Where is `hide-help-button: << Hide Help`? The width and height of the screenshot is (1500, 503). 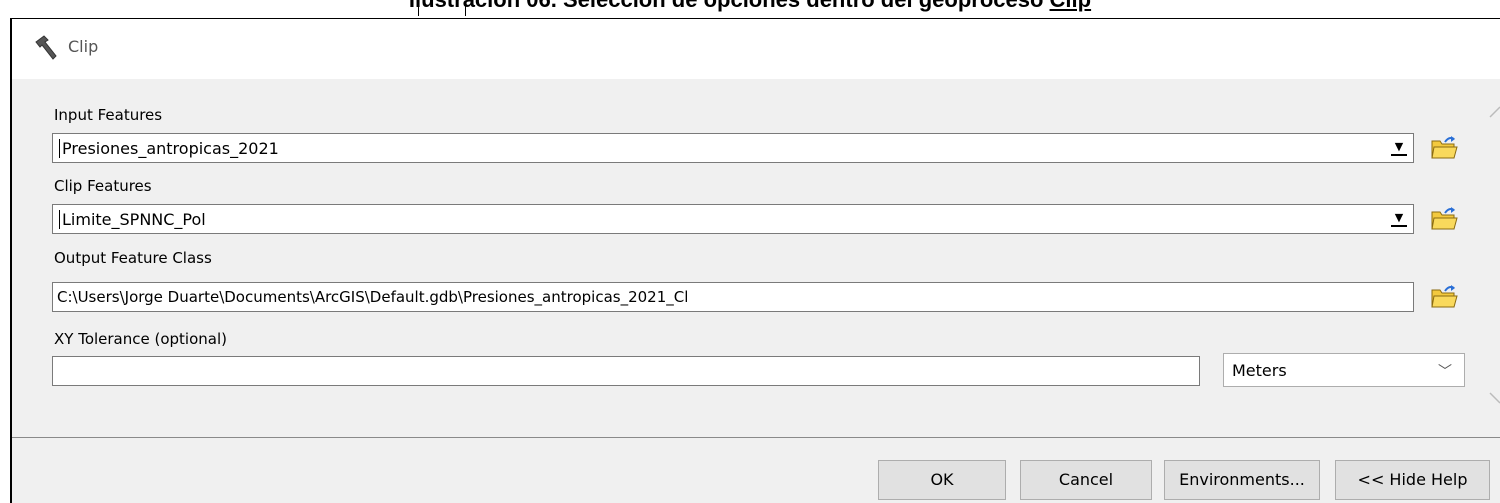
hide-help-button: << Hide Help is located at coordinates (1412, 480).